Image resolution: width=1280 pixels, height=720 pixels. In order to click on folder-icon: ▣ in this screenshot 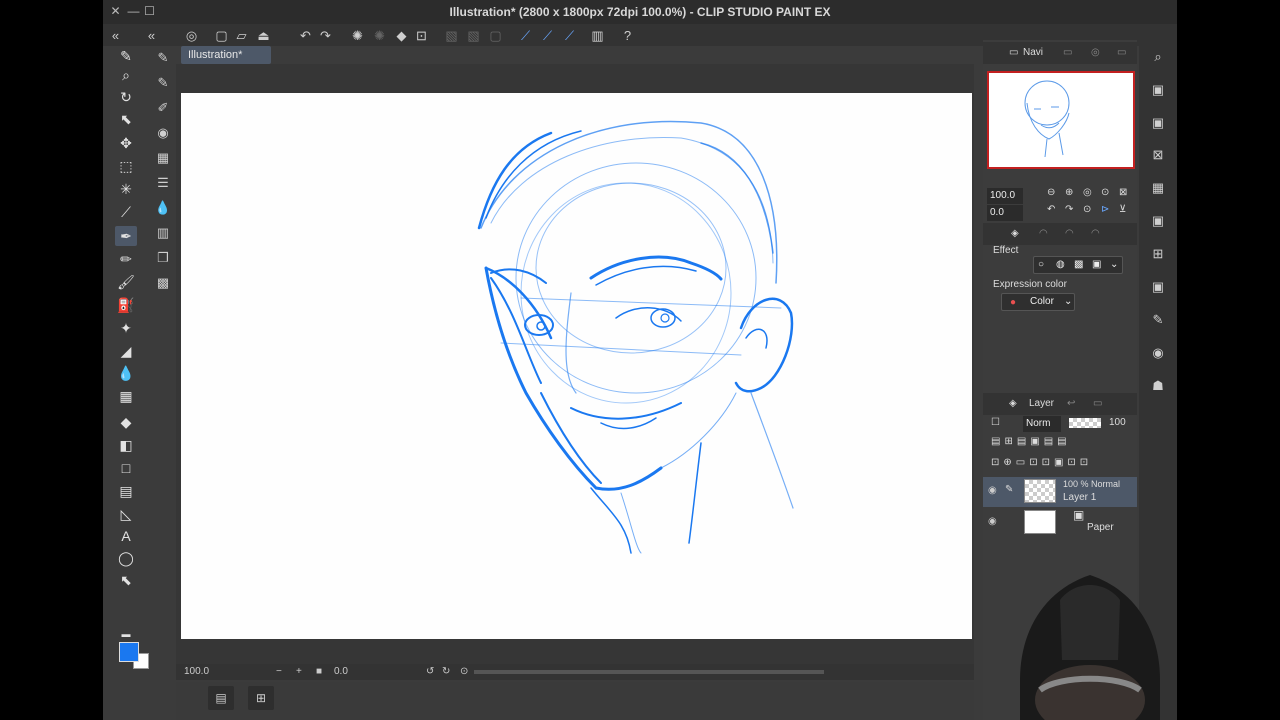, I will do `click(1158, 221)`.